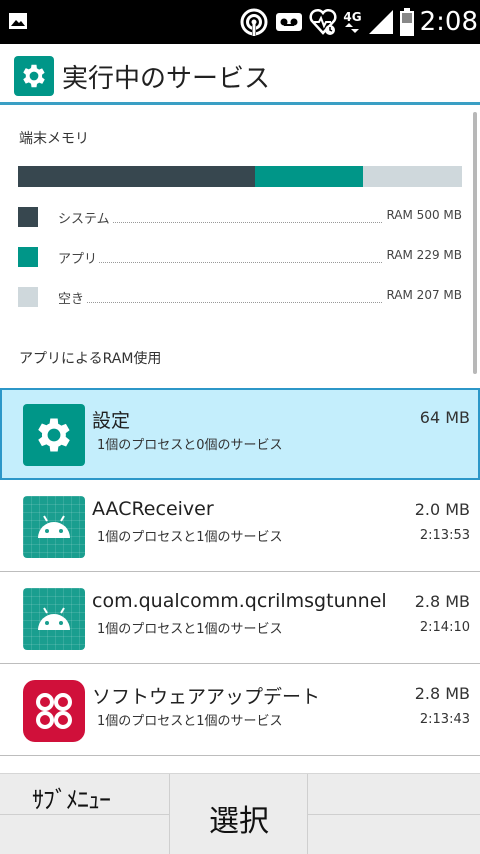 This screenshot has width=480, height=854. Describe the element at coordinates (239, 821) in the screenshot. I see `softkey-center-label: 選択` at that location.